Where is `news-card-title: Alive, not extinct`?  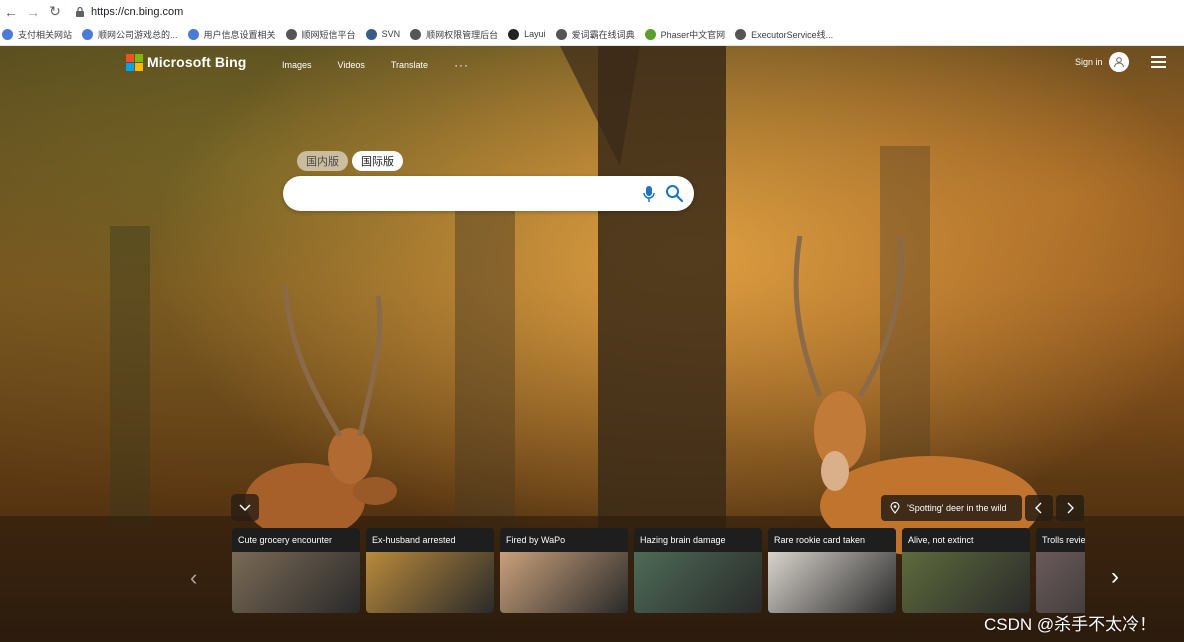 news-card-title: Alive, not extinct is located at coordinates (966, 540).